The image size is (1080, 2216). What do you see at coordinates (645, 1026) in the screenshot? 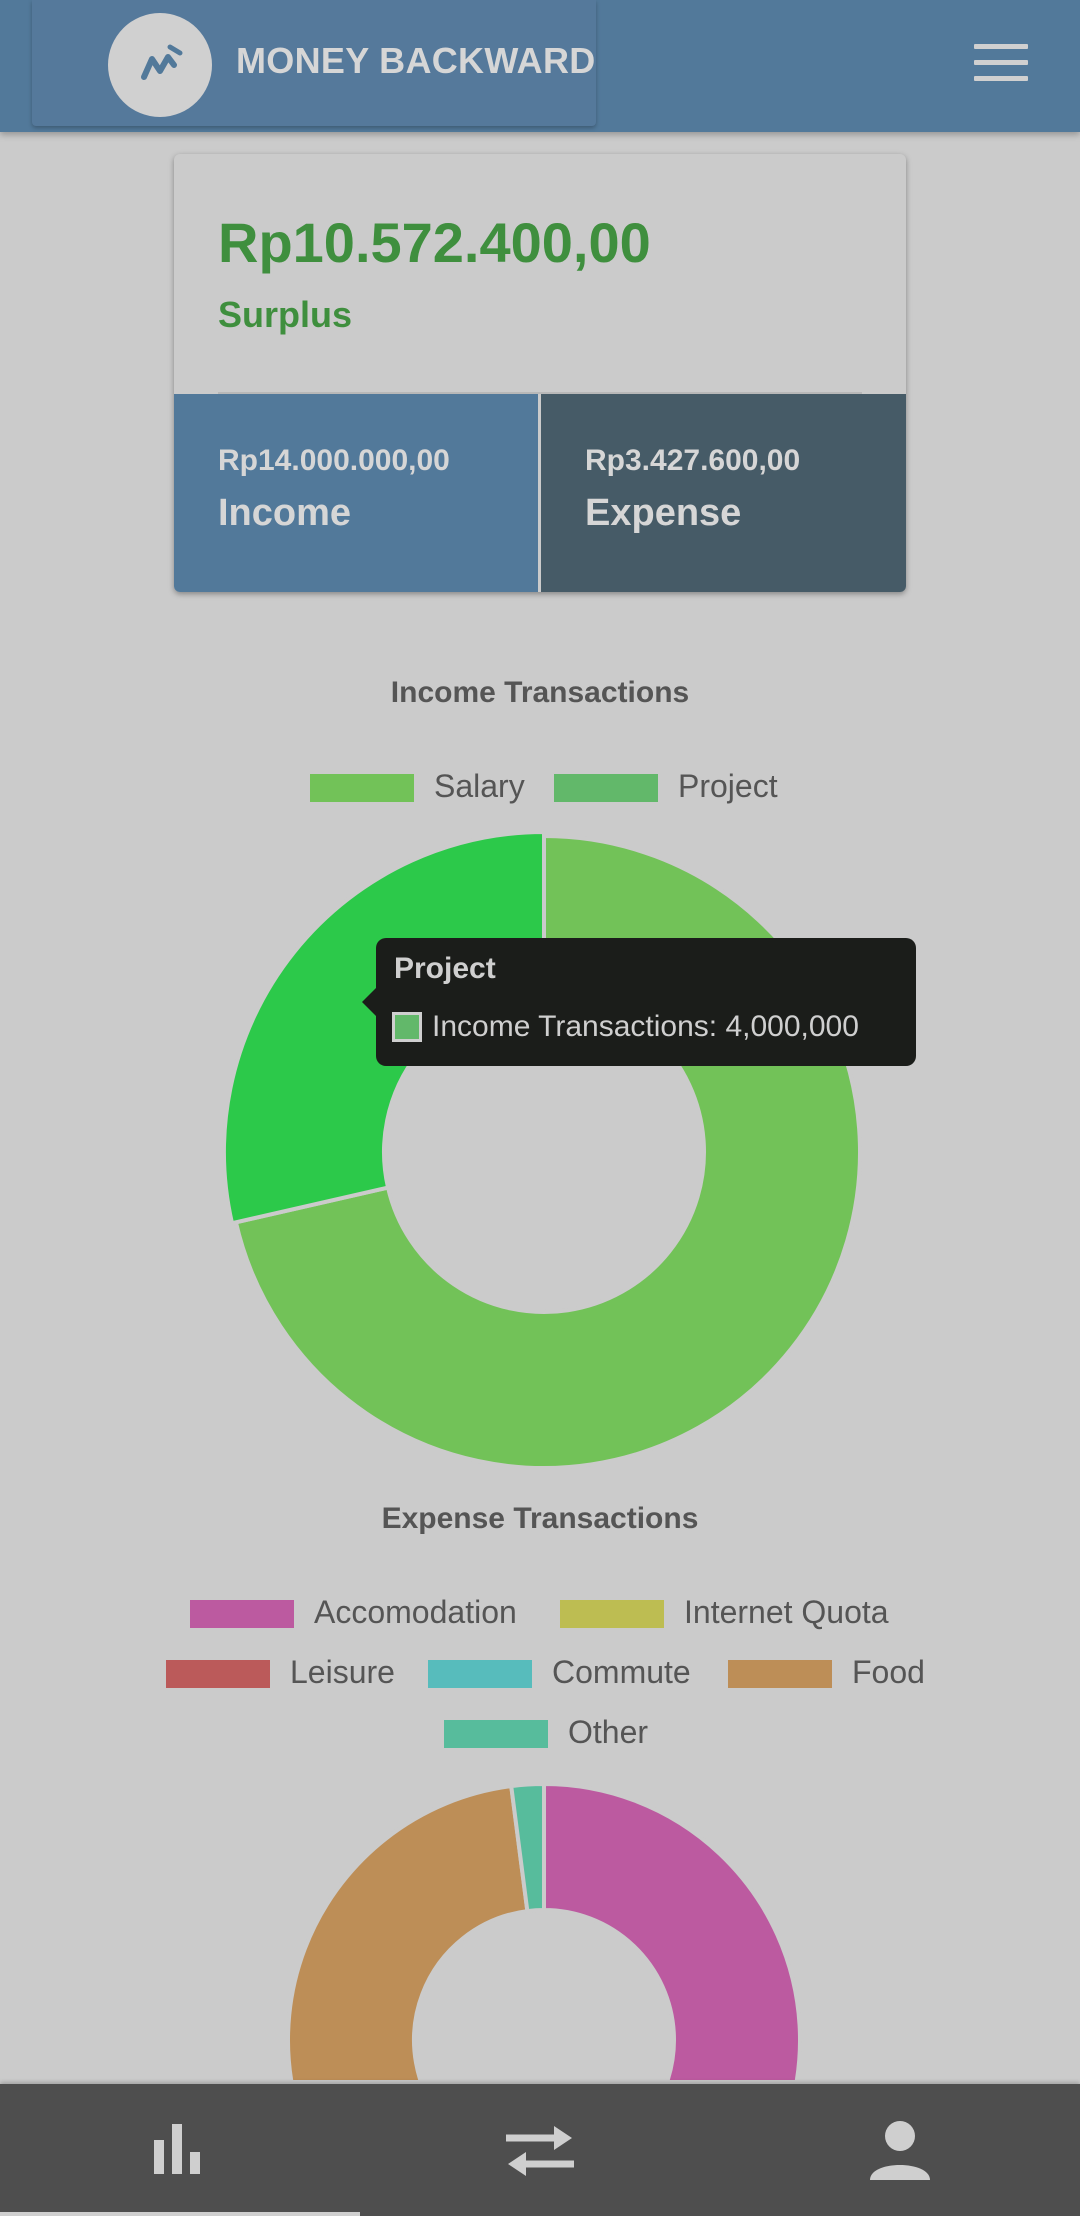
I see `tooltip-value: Income Transactions: 4,000,000` at bounding box center [645, 1026].